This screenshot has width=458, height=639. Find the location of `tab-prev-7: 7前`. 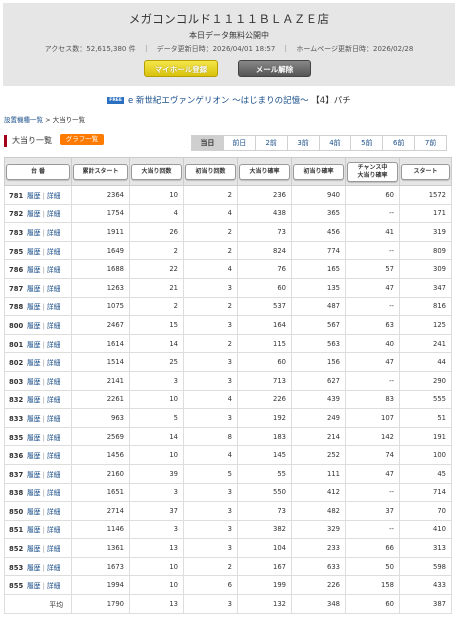

tab-prev-7: 7前 is located at coordinates (431, 143).